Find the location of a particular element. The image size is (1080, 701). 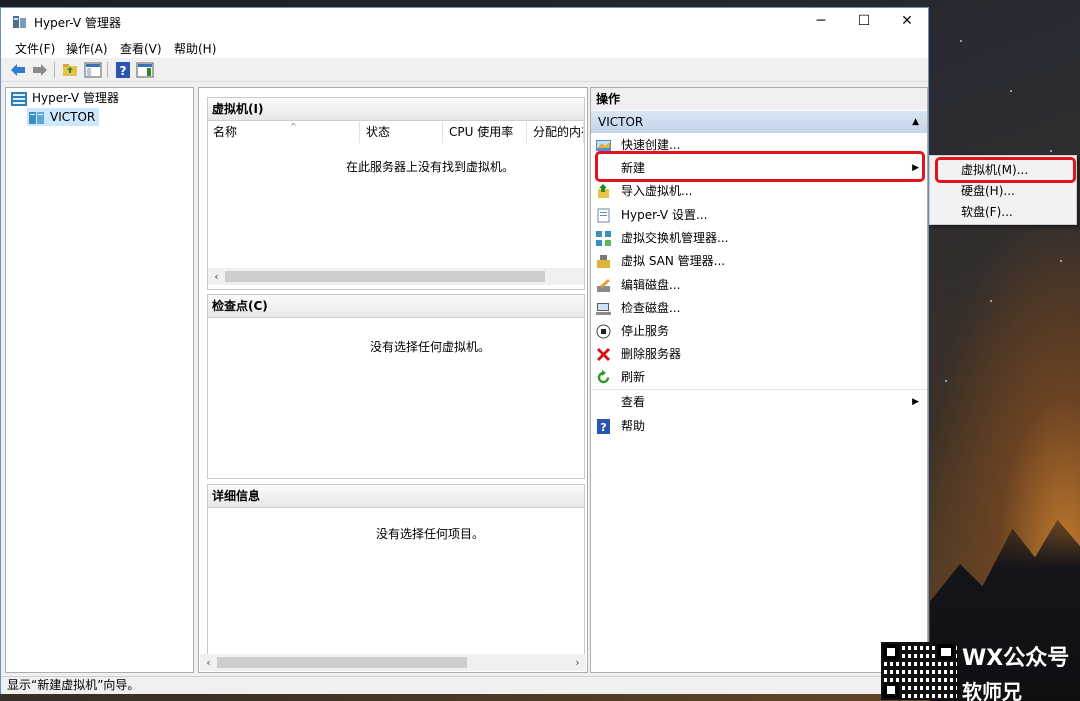

watermark-subtitle: 软师兄 is located at coordinates (992, 690).